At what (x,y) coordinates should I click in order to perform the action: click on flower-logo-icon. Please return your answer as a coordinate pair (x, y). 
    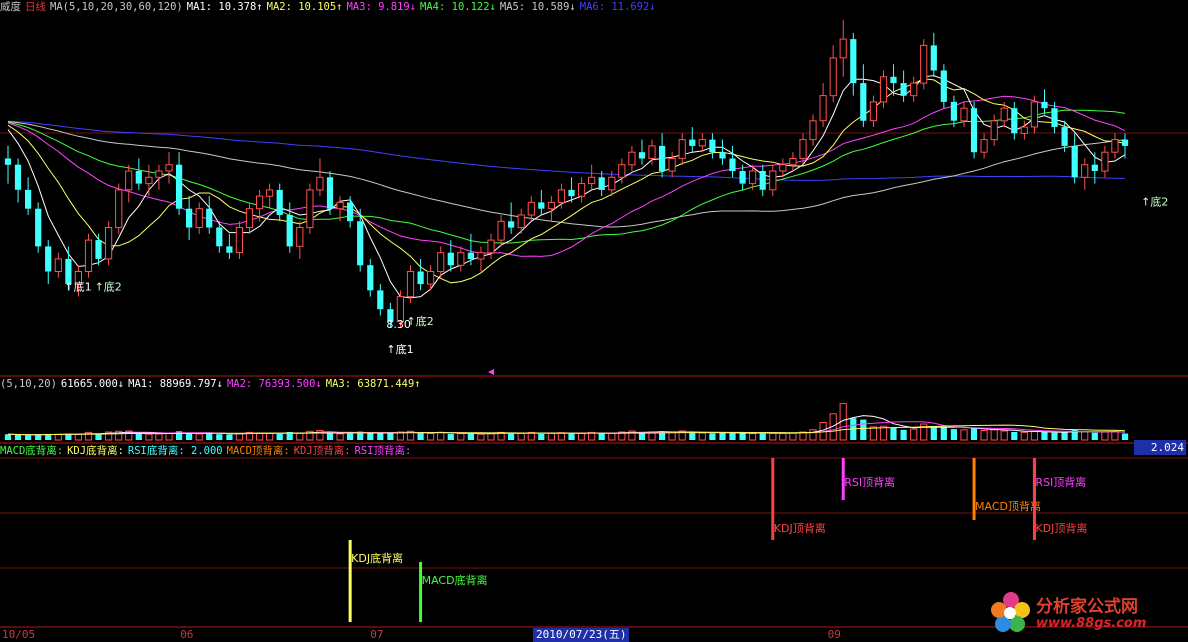
    Looking at the image, I should click on (1010, 612).